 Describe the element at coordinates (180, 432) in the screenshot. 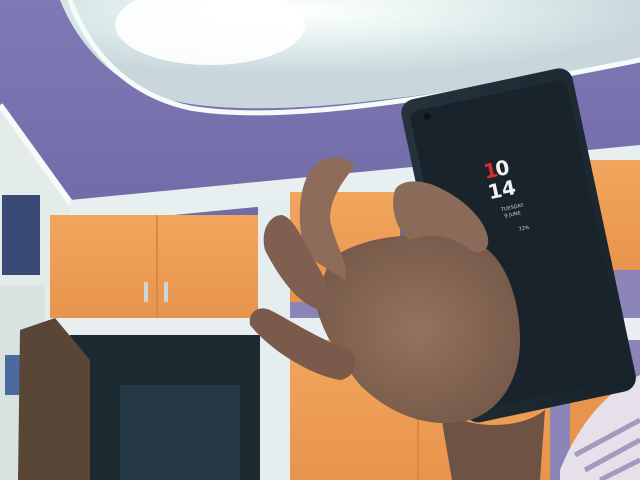

I see `doorway-inner` at that location.